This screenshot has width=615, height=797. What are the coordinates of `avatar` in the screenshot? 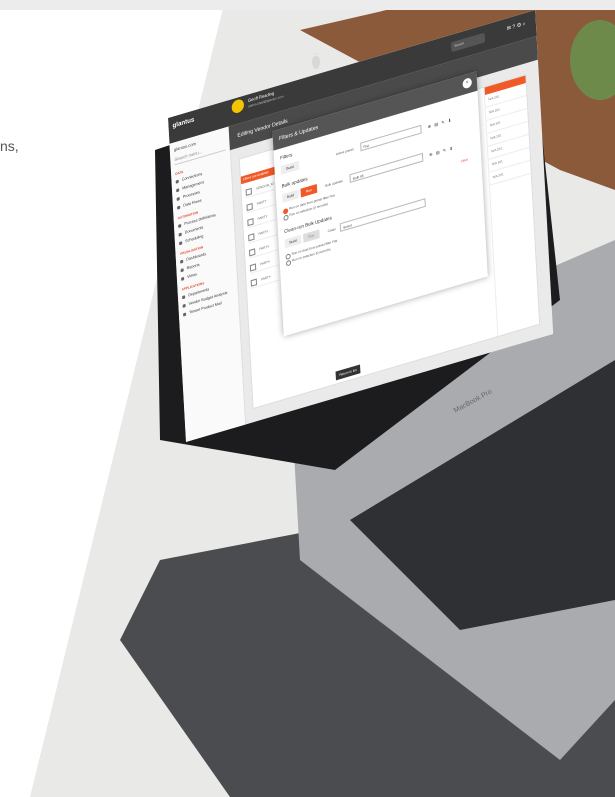 It's located at (238, 106).